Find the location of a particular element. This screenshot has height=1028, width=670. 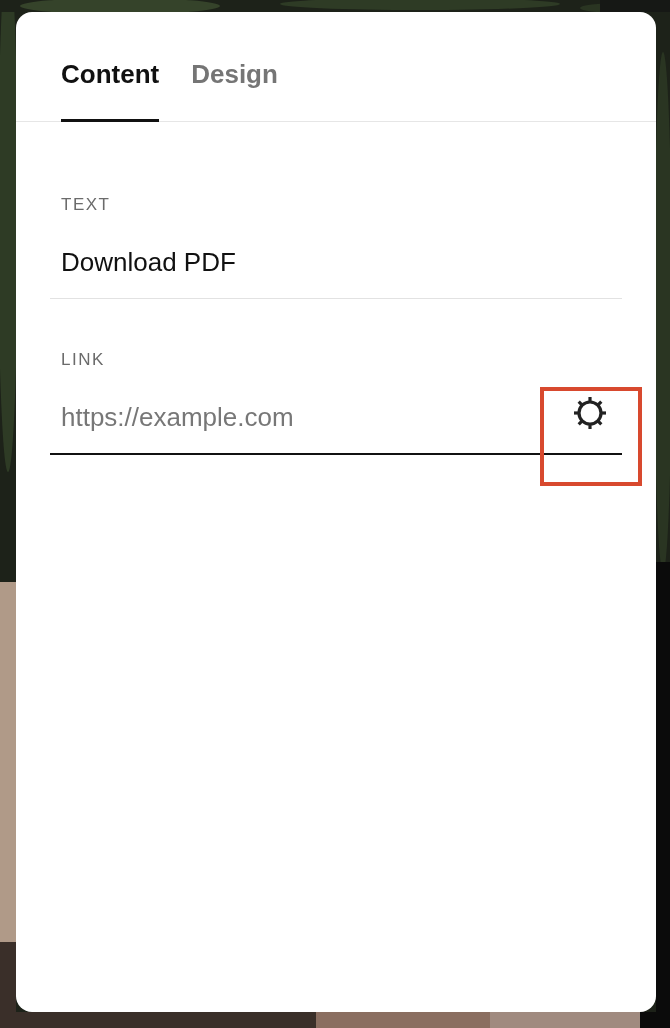

tab: Design is located at coordinates (234, 91).